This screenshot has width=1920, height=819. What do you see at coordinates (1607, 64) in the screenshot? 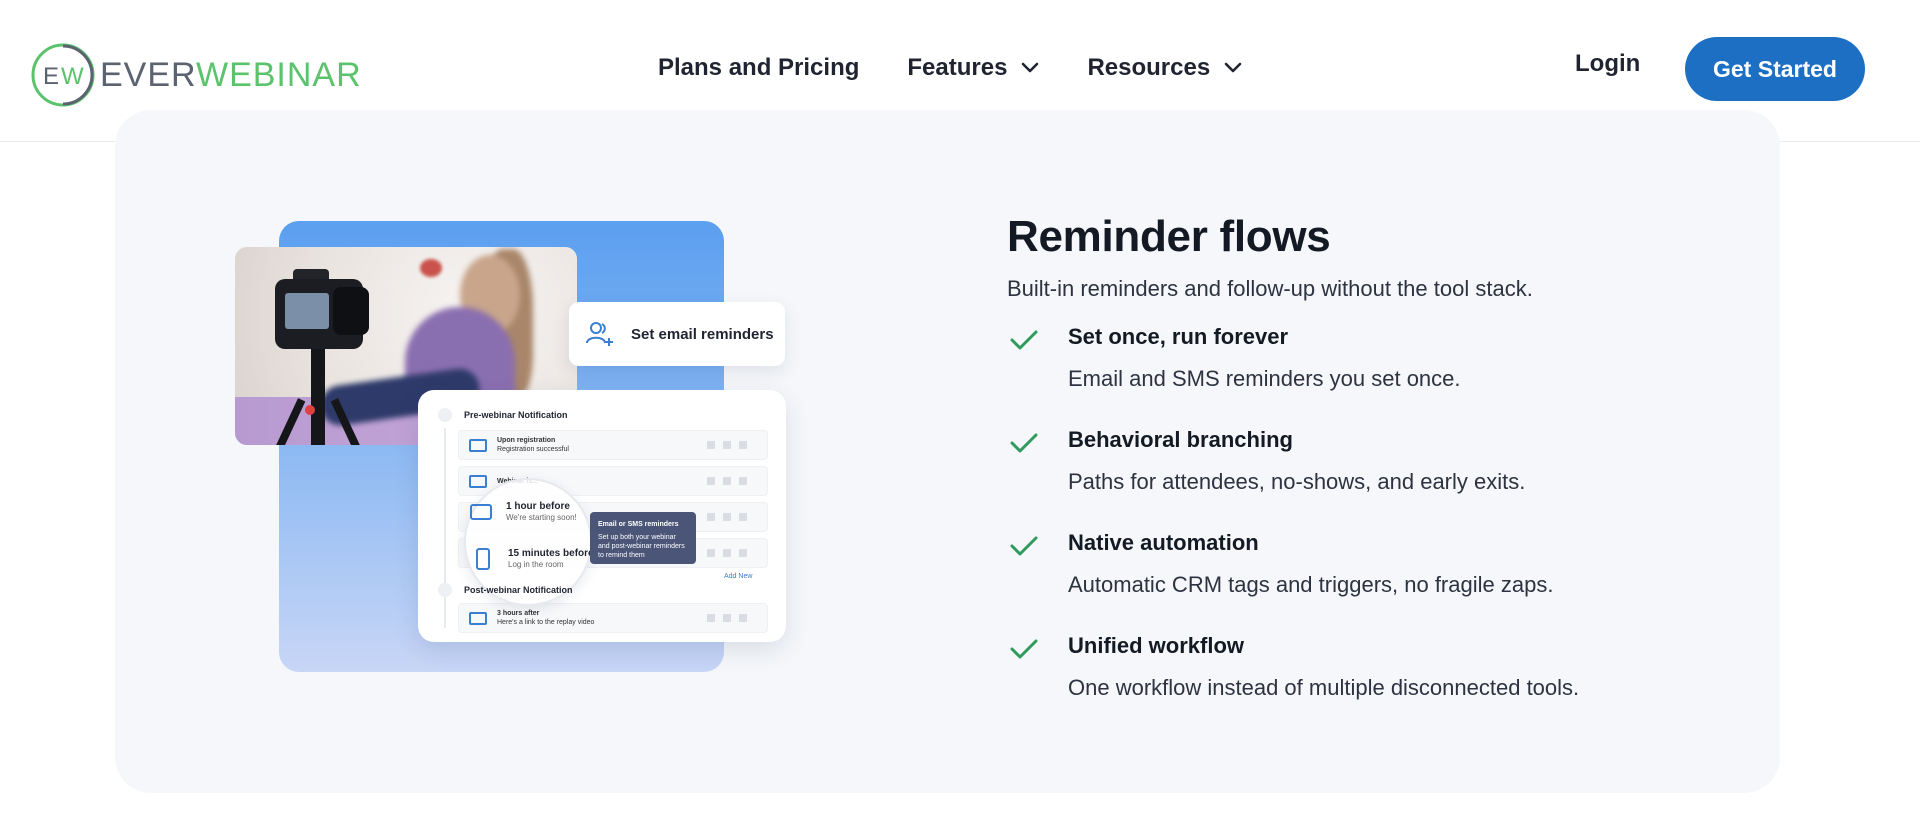
I see `login-link: Login` at bounding box center [1607, 64].